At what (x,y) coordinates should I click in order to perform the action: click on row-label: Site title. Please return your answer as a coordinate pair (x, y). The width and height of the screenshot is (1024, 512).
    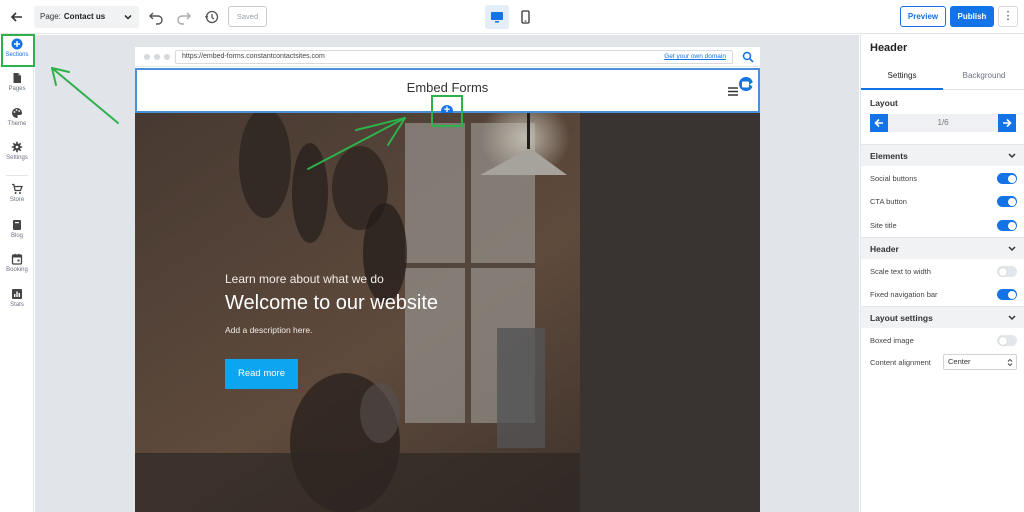
    Looking at the image, I should click on (883, 225).